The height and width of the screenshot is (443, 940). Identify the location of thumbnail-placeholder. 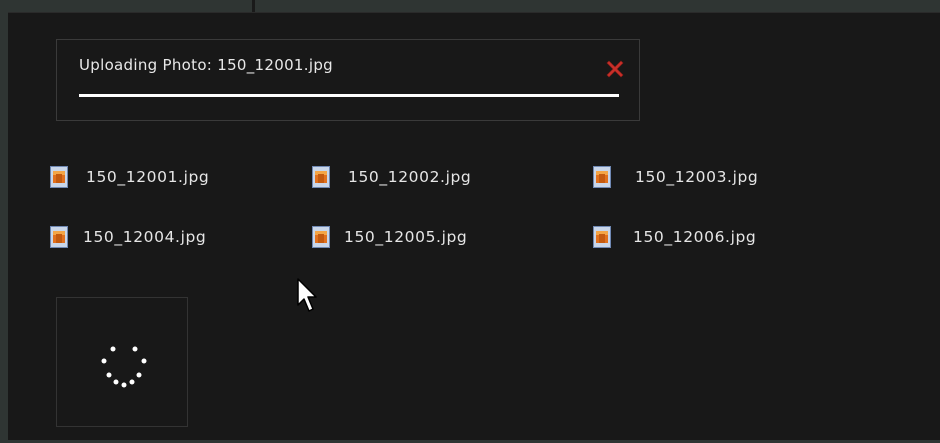
(122, 362).